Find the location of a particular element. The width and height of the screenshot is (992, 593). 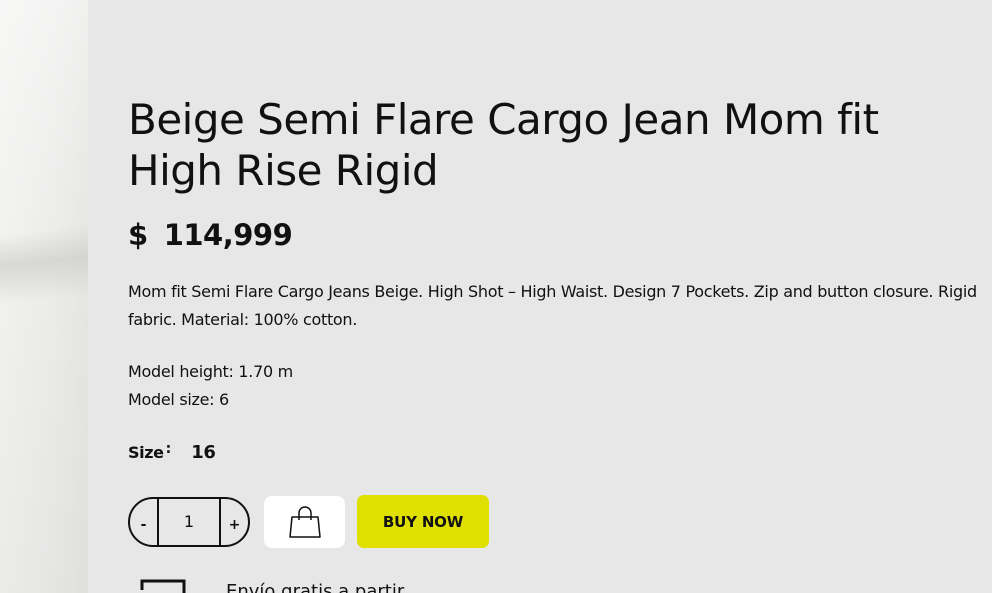

truck-icon is located at coordinates (163, 586).